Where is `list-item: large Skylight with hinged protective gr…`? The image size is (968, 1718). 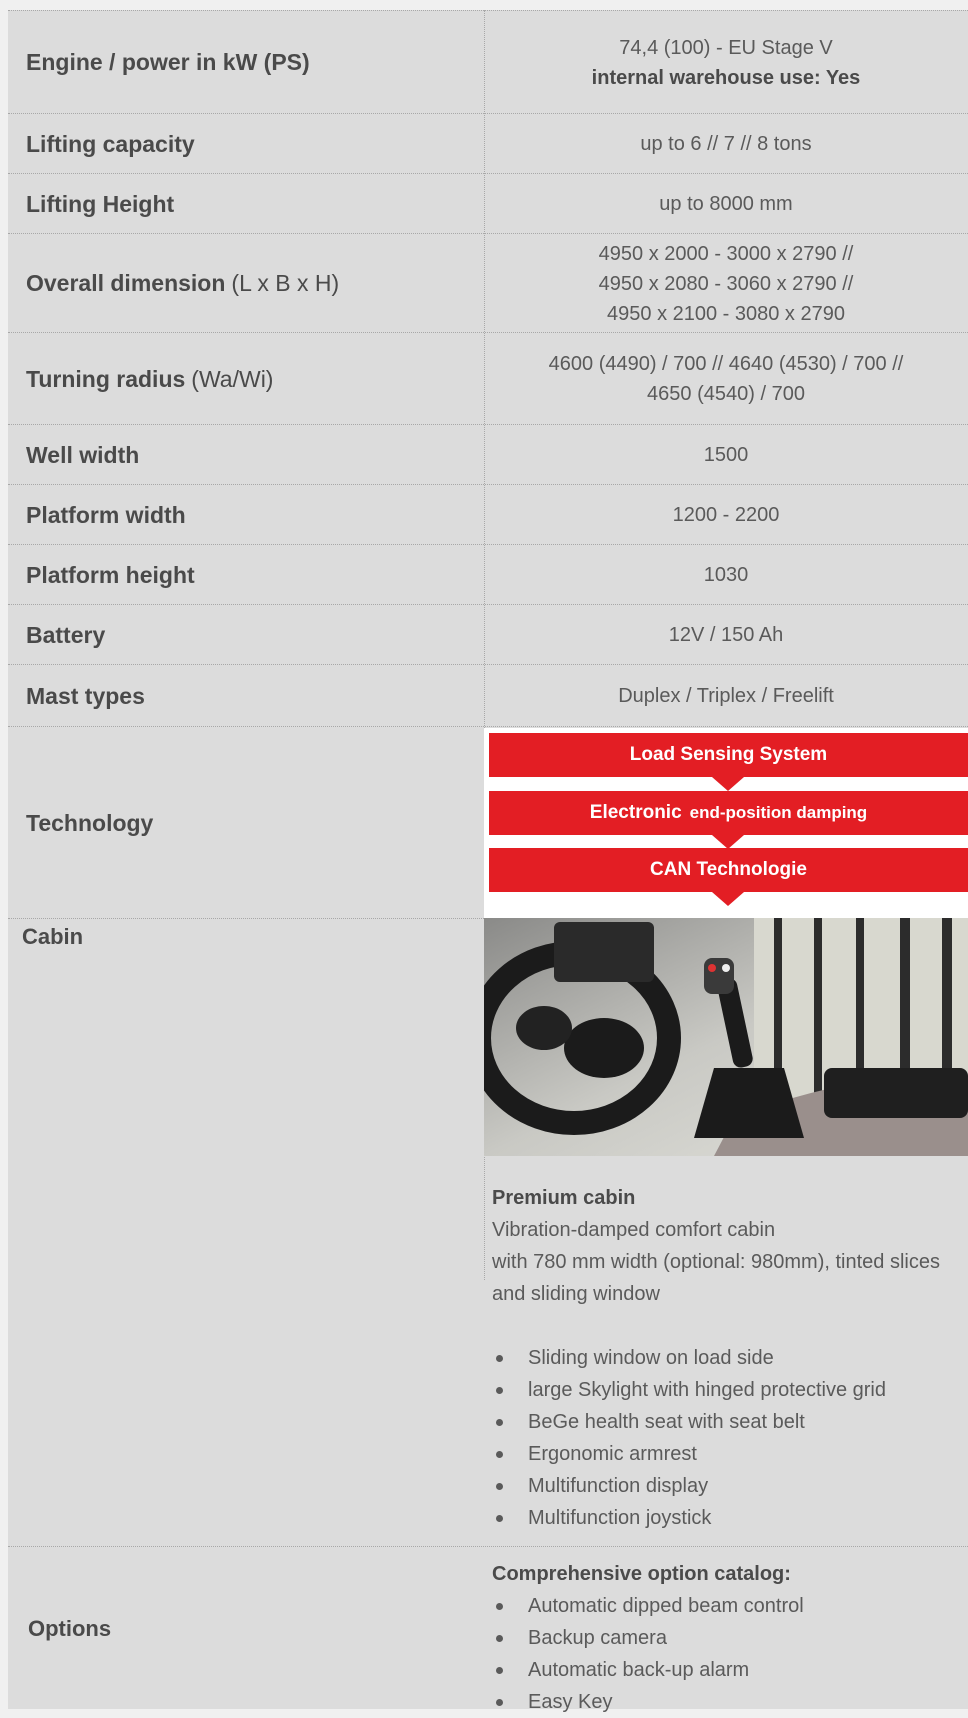
list-item: large Skylight with hinged protective gr… is located at coordinates (730, 1390).